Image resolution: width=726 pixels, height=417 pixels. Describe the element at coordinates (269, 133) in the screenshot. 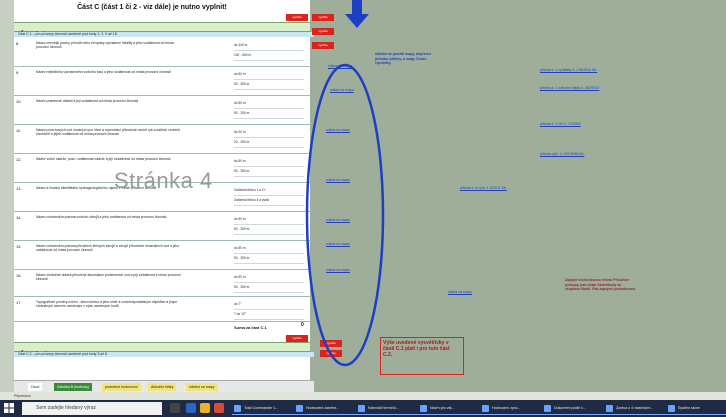

I see `cell: do 20 m` at that location.